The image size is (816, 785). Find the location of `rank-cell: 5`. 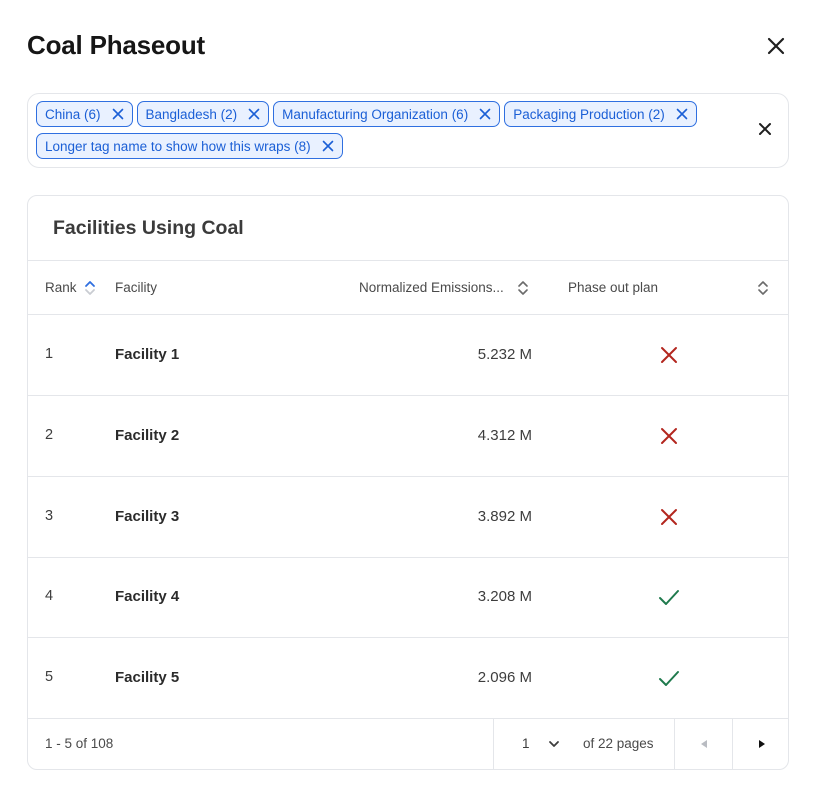

rank-cell: 5 is located at coordinates (49, 677).